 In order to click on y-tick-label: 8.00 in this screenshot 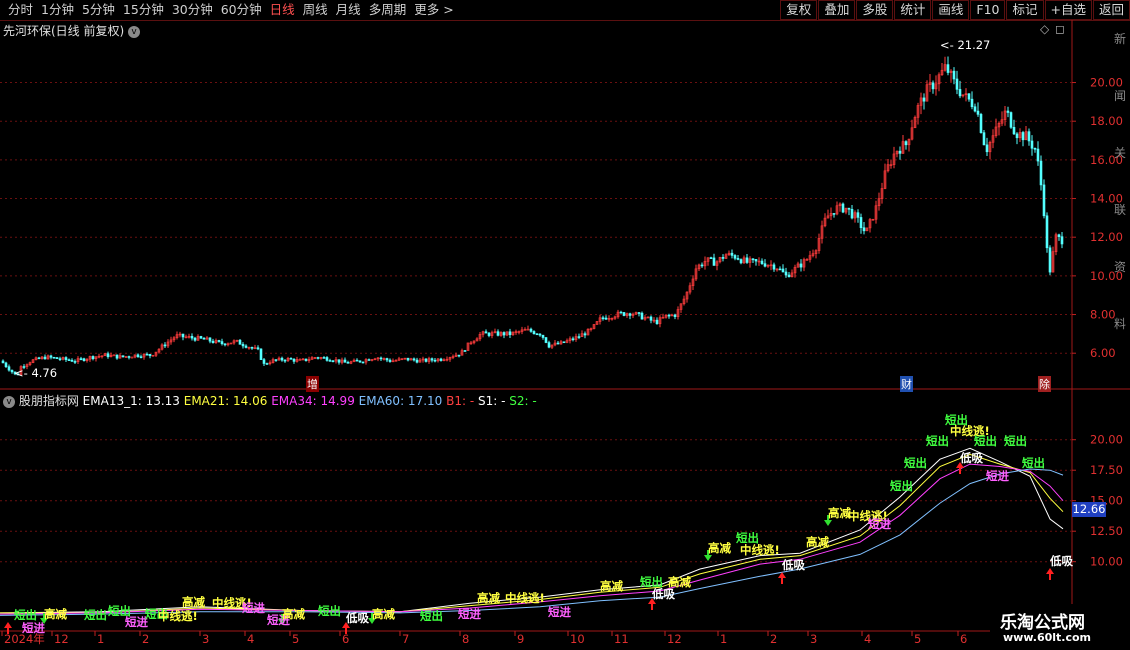, I will do `click(1103, 315)`.